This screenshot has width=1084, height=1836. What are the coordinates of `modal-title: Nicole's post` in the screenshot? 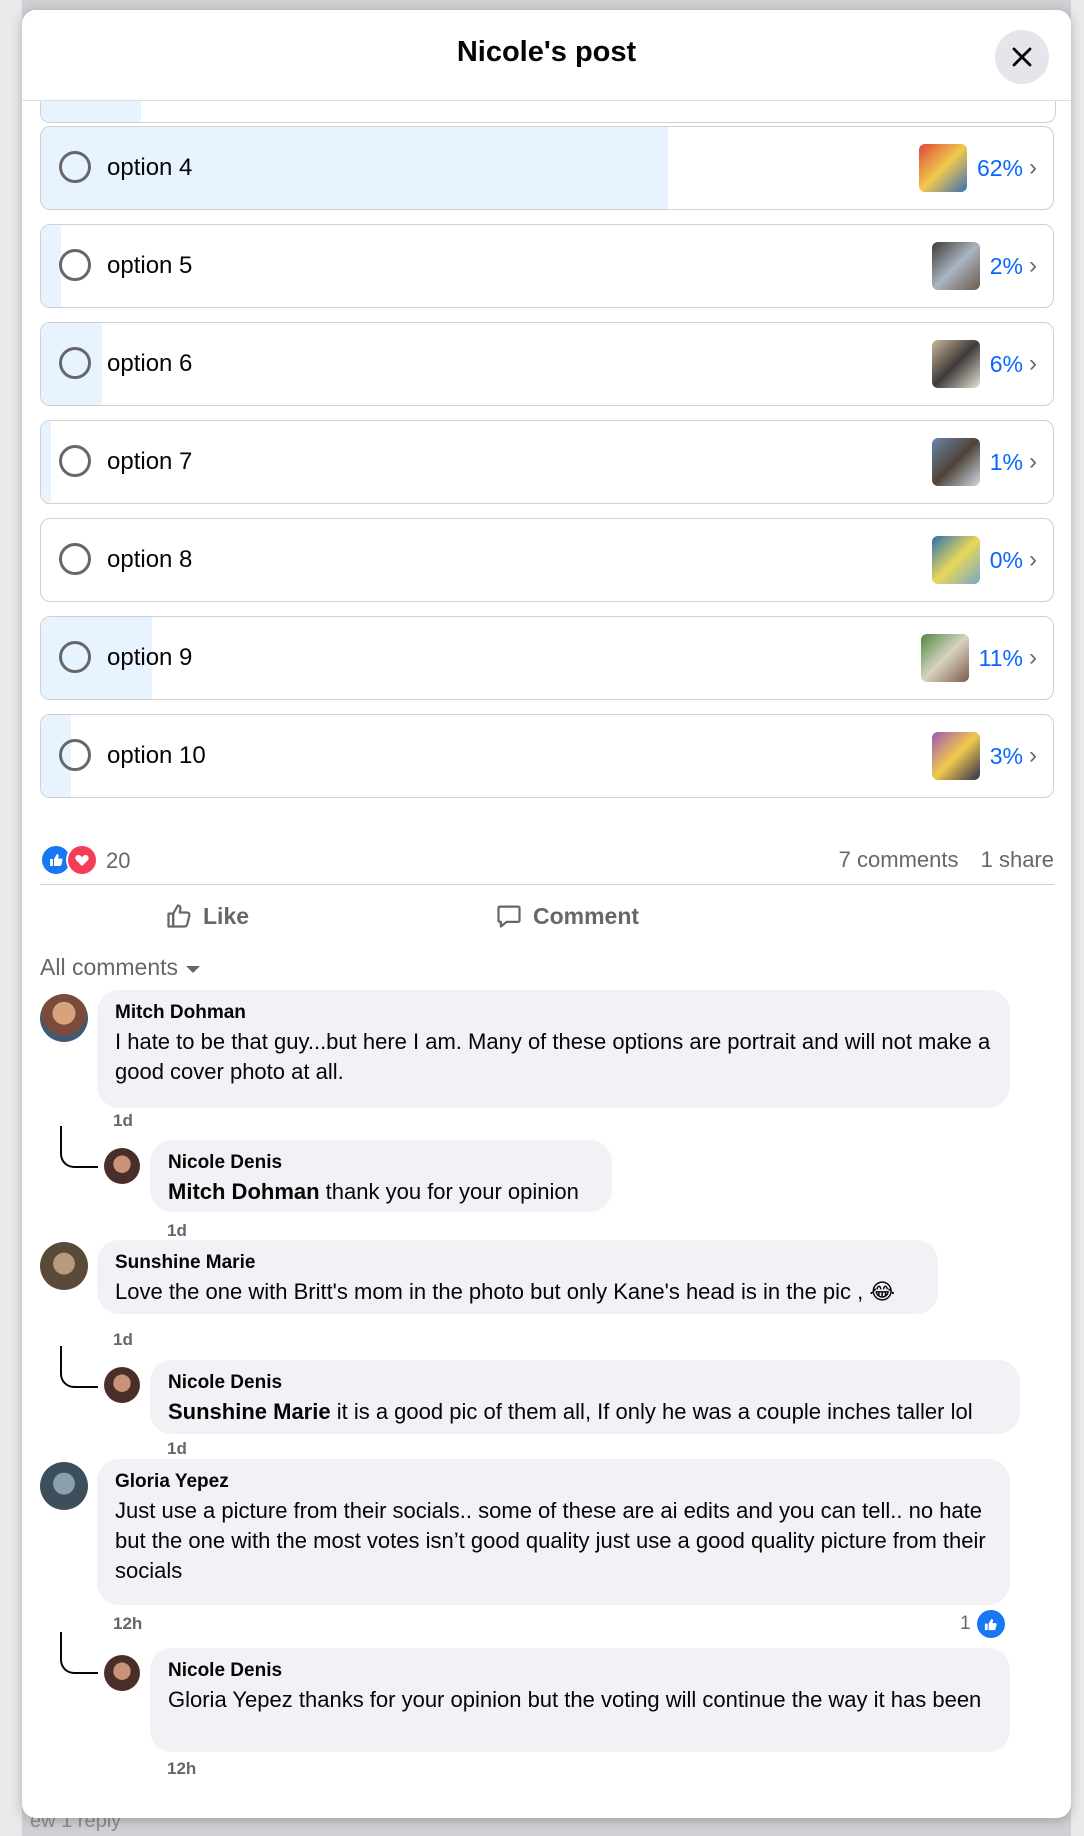 It's located at (546, 52).